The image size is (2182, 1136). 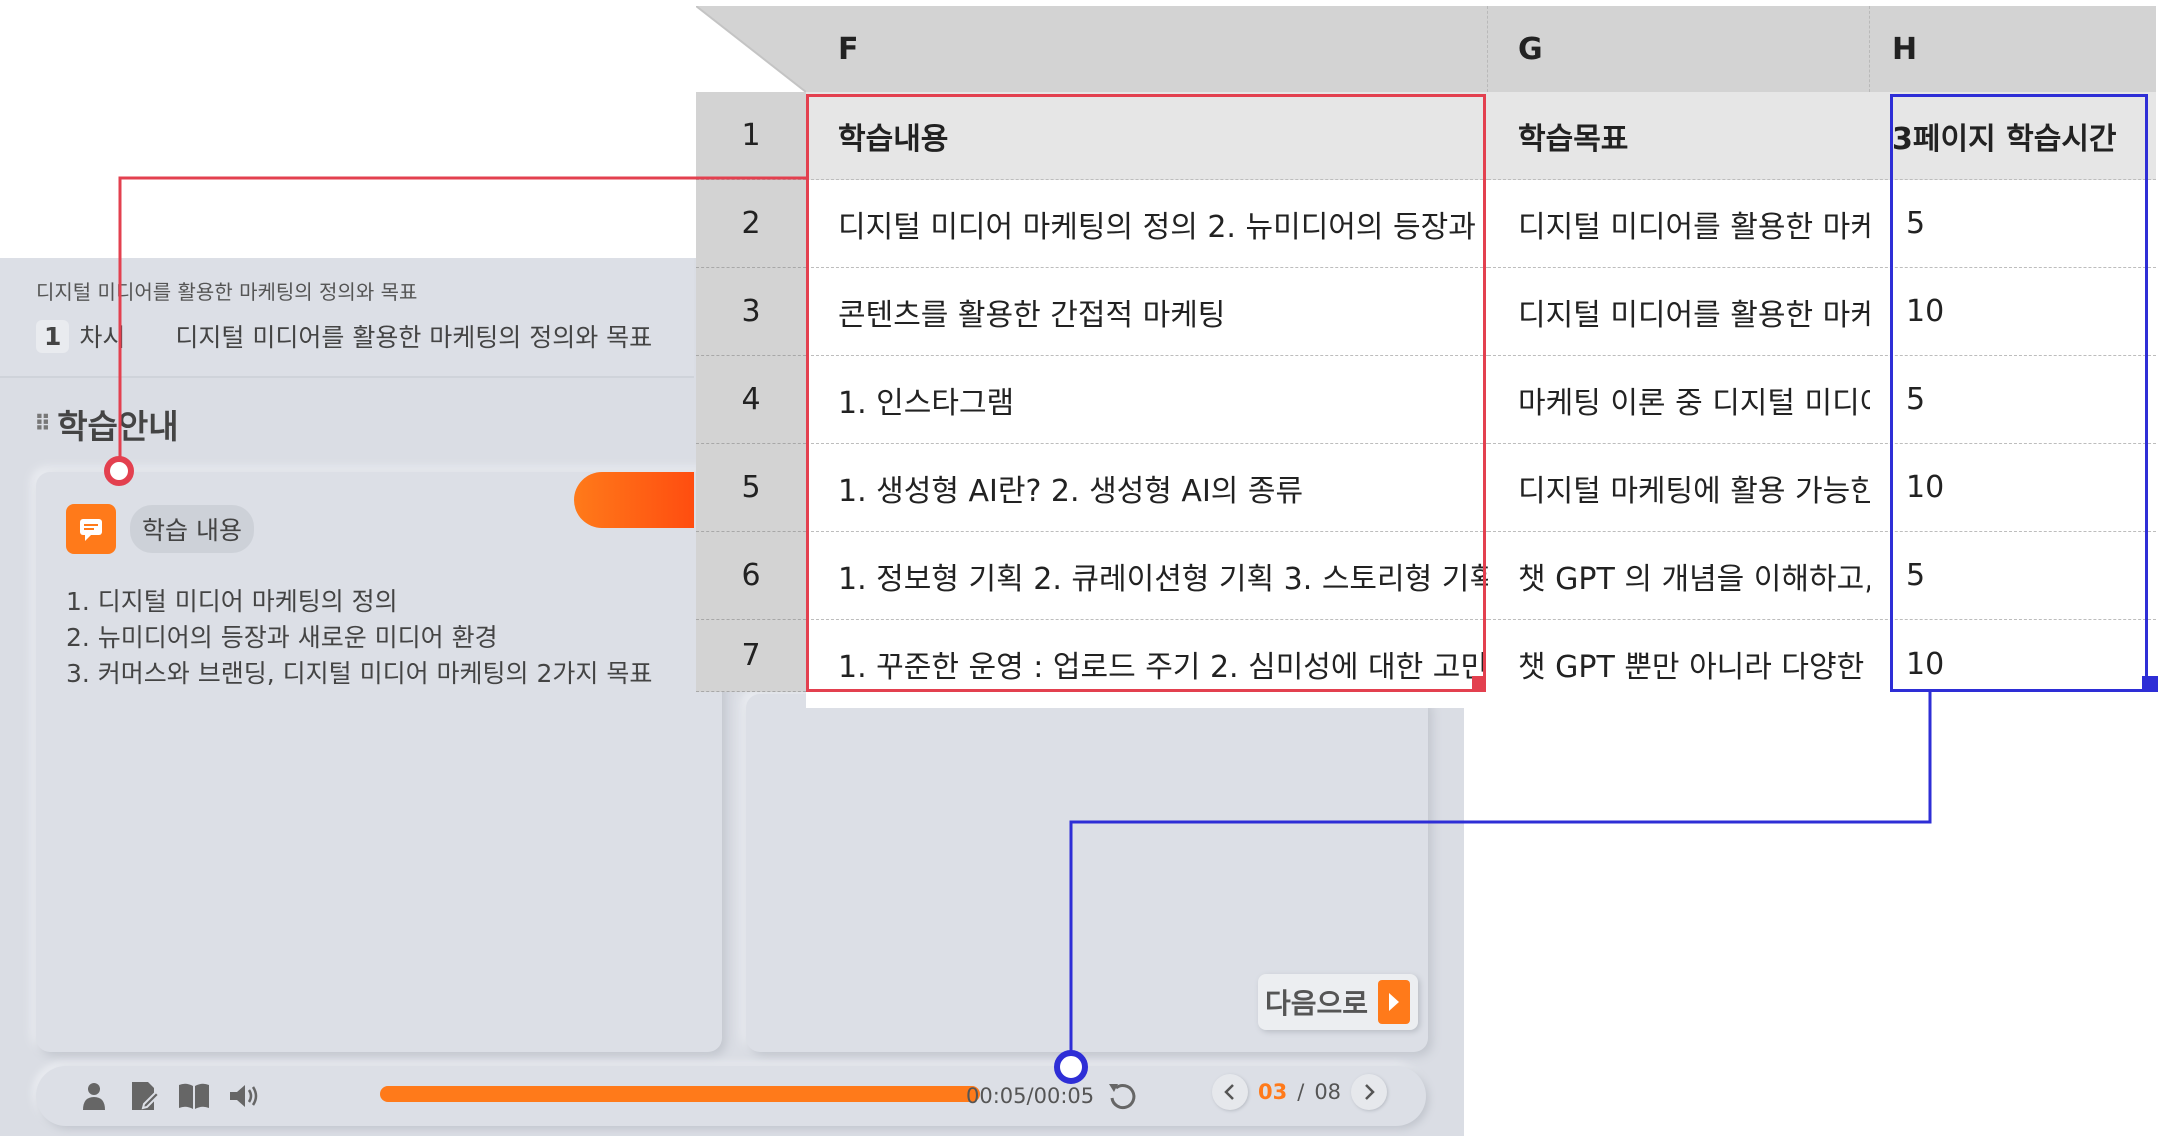 I want to click on connector-blue, so click(x=1500, y=876).